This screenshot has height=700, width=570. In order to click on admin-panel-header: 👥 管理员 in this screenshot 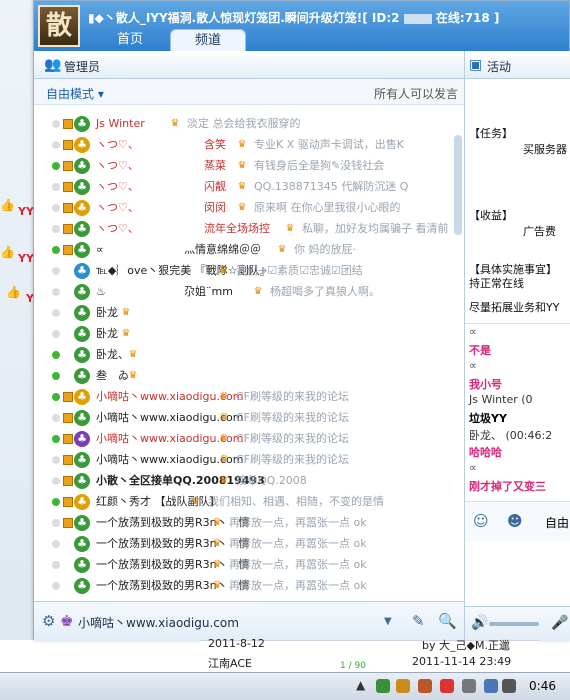, I will do `click(249, 65)`.